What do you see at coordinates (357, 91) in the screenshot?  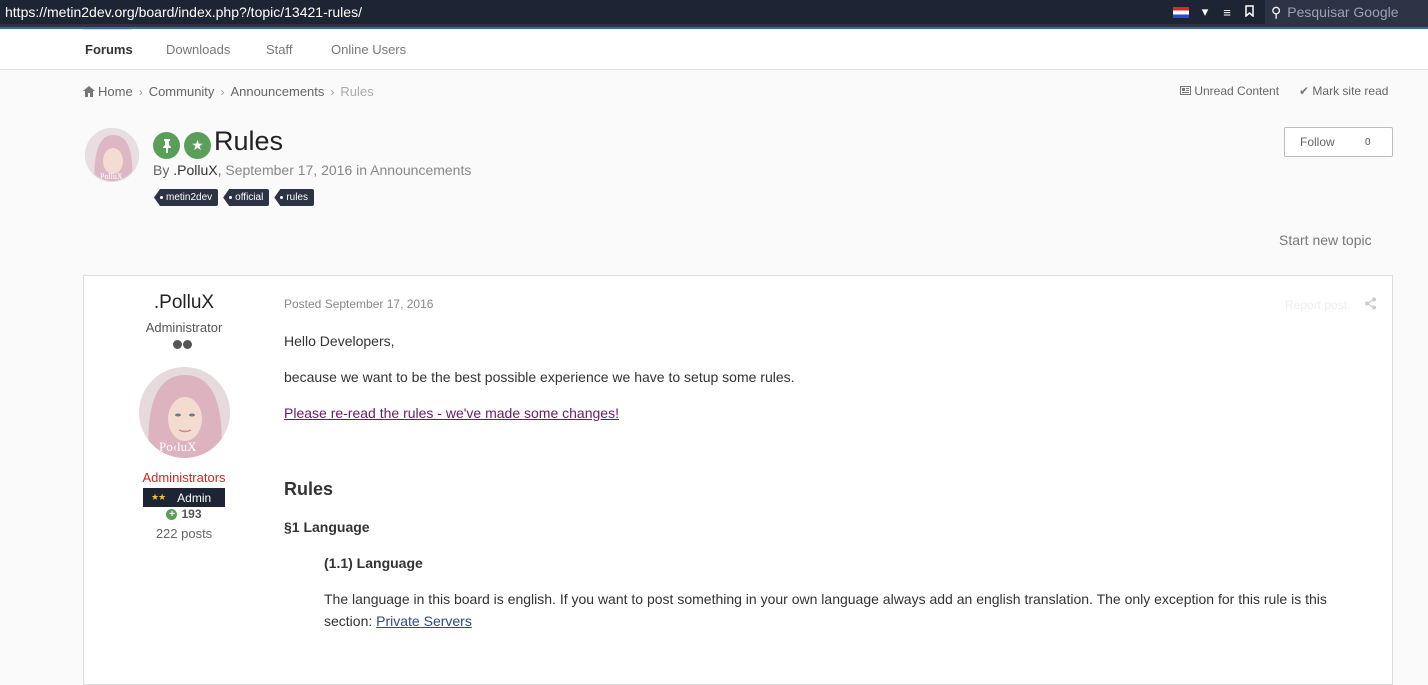 I see `breadcrumb-current: Rules` at bounding box center [357, 91].